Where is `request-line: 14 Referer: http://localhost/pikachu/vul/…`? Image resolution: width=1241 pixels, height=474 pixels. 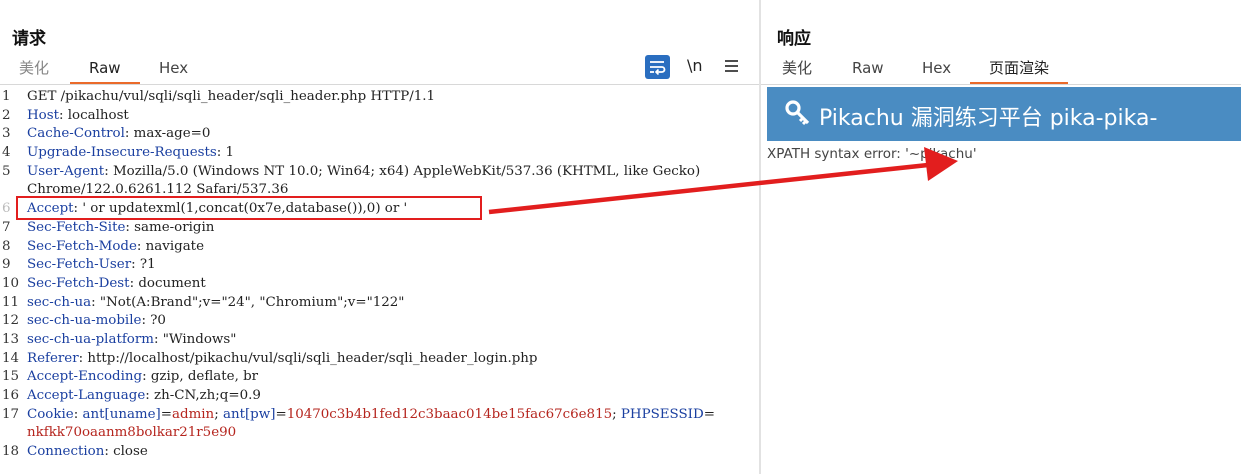
request-line: 14 Referer: http://localhost/pikachu/vul/… is located at coordinates (372, 359).